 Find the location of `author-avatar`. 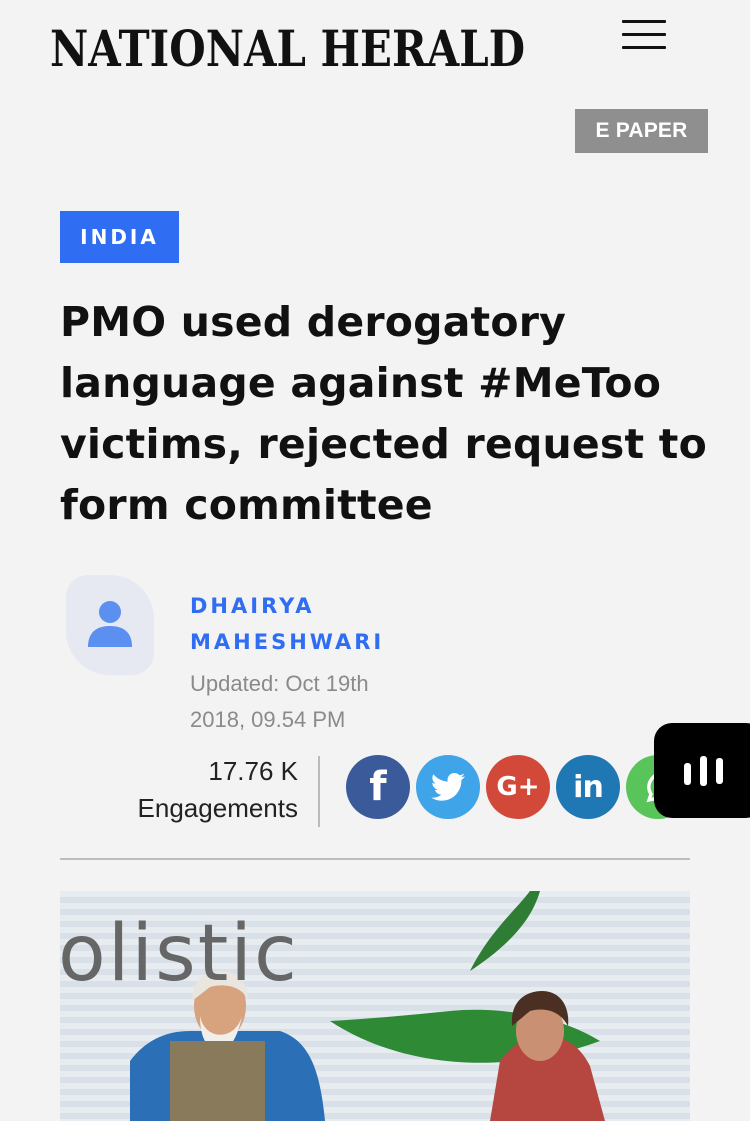

author-avatar is located at coordinates (110, 625).